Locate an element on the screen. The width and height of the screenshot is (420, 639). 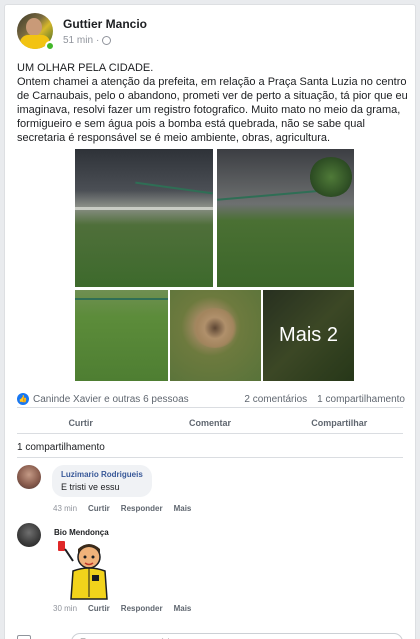
commenter-name: Bio Mendonça is located at coordinates (81, 532).